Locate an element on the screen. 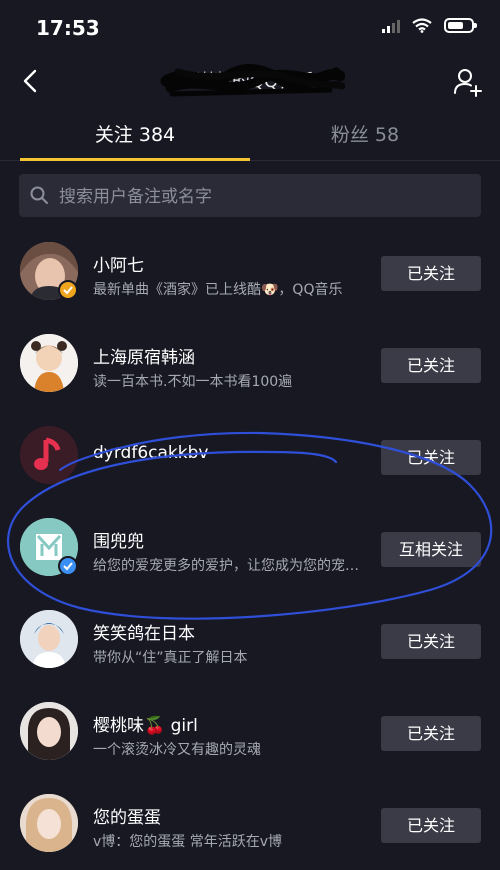 The width and height of the screenshot is (500, 870). battery-icon is located at coordinates (460, 25).